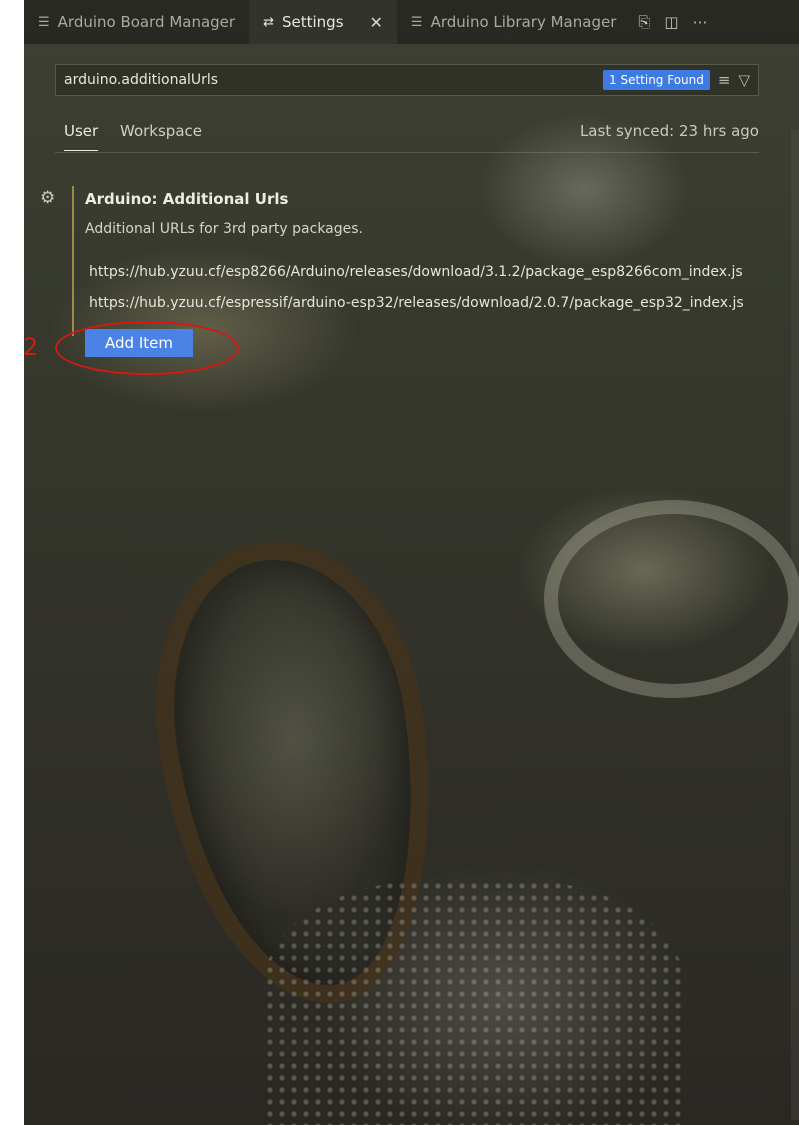 Image resolution: width=799 pixels, height=1125 pixels. Describe the element at coordinates (147, 348) in the screenshot. I see `annotation-ellipse` at that location.